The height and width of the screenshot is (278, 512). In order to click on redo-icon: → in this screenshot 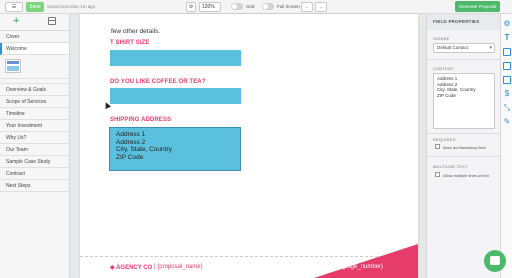, I will do `click(321, 7)`.